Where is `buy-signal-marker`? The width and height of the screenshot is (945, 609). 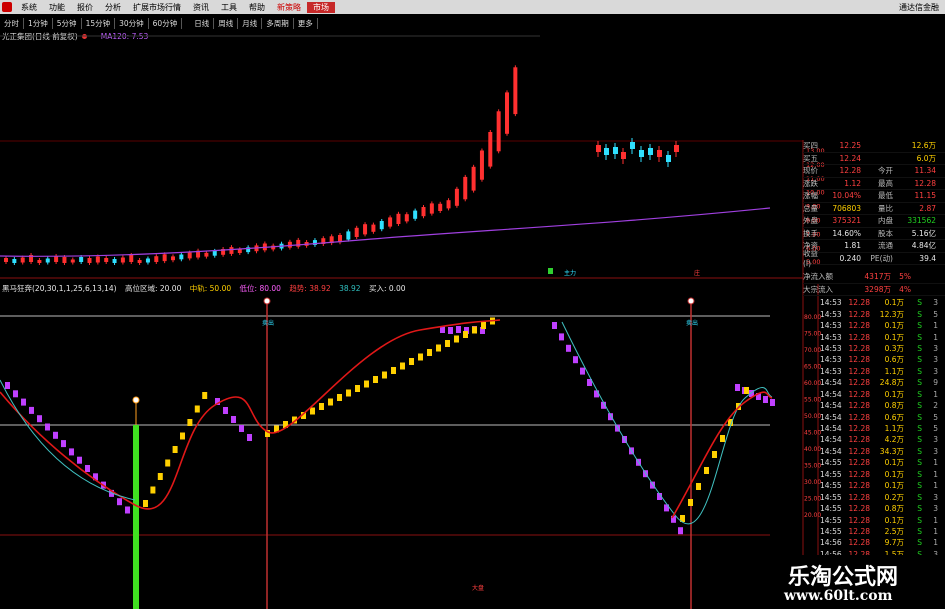
buy-signal-marker is located at coordinates (136, 400).